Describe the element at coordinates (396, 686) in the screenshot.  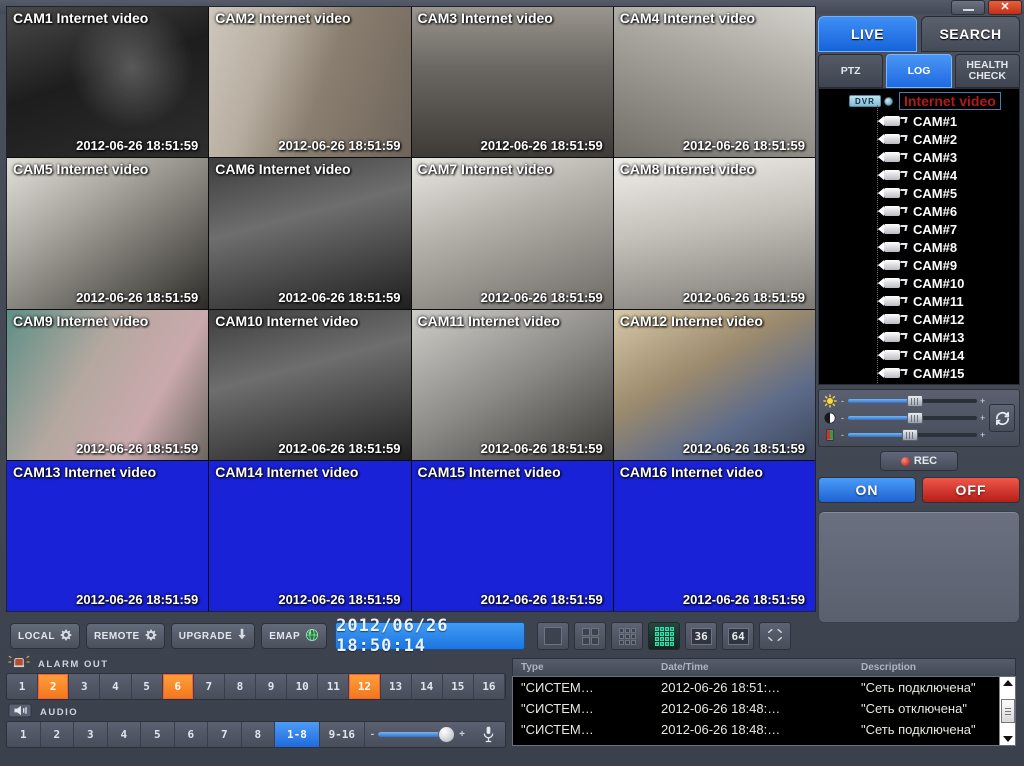
I see `alarm-channel-13: 13` at that location.